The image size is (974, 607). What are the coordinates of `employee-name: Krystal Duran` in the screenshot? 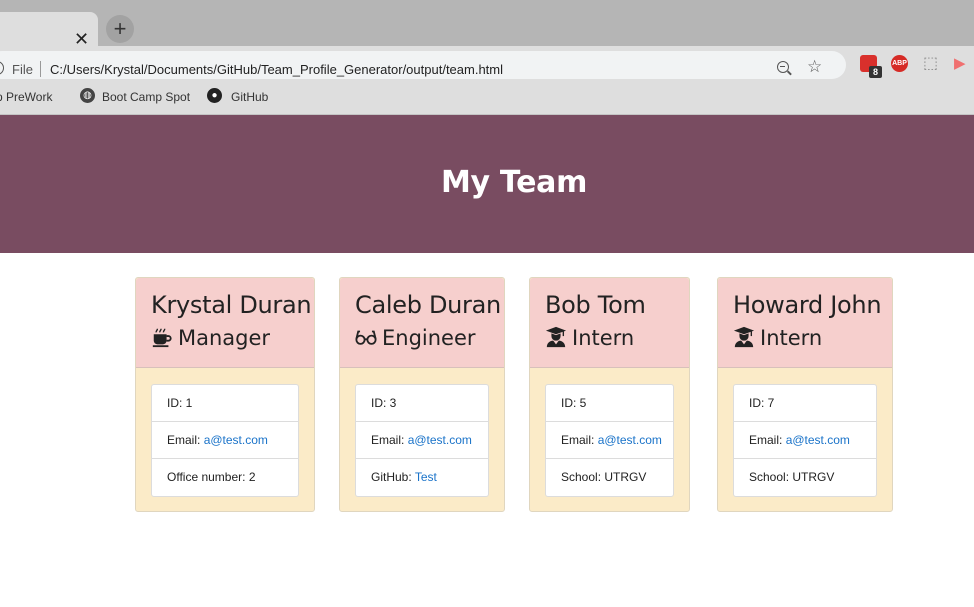 It's located at (231, 305).